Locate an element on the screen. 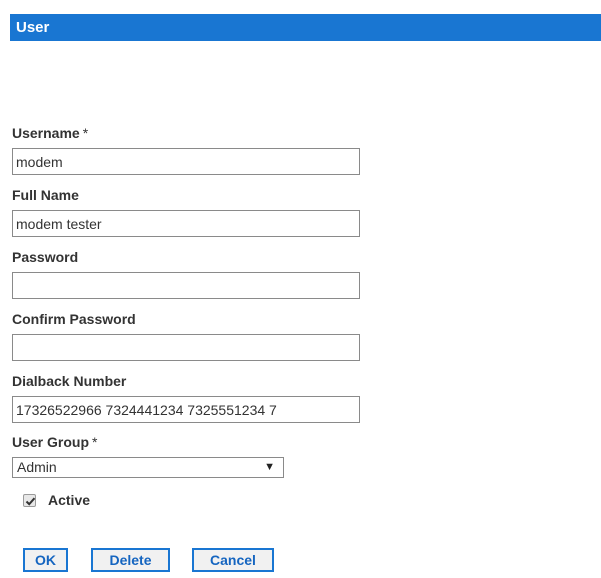 The image size is (601, 578). chevron-down-icon: ▼ is located at coordinates (269, 467).